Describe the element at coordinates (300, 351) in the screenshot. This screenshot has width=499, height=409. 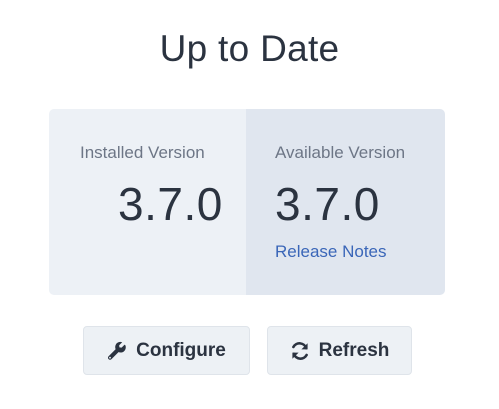
I see `refresh-icon` at that location.